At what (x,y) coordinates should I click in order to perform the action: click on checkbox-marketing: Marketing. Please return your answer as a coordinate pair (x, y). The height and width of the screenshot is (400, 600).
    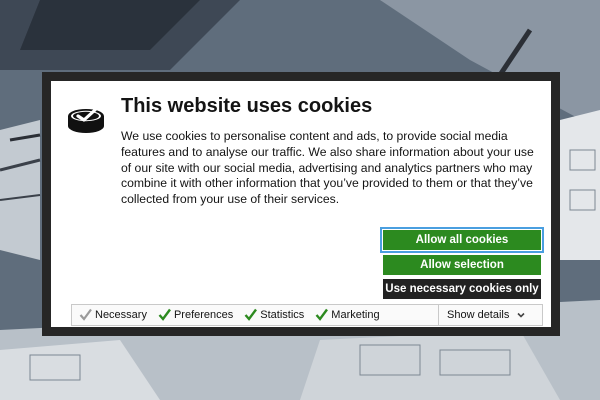
    Looking at the image, I should click on (347, 314).